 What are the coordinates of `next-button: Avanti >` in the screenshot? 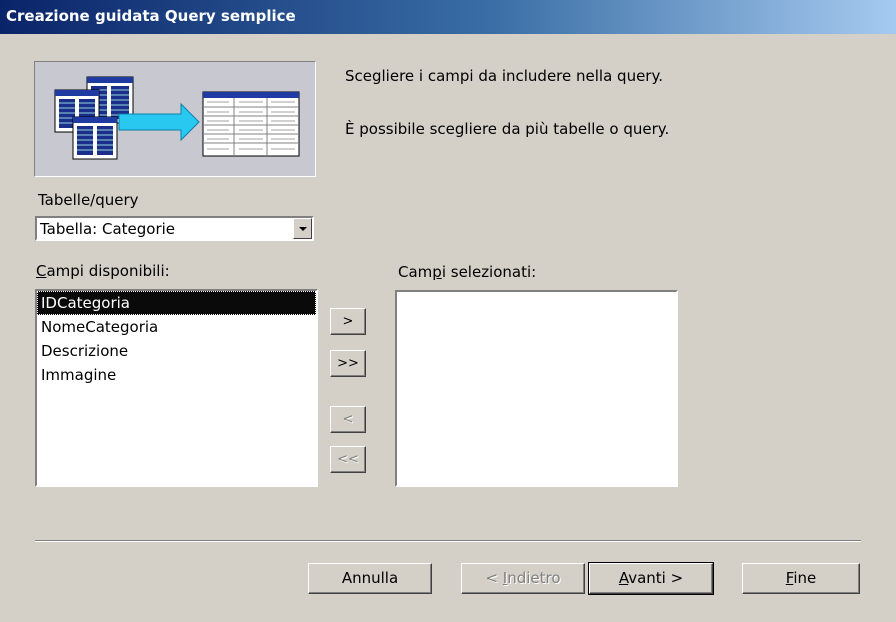 It's located at (651, 578).